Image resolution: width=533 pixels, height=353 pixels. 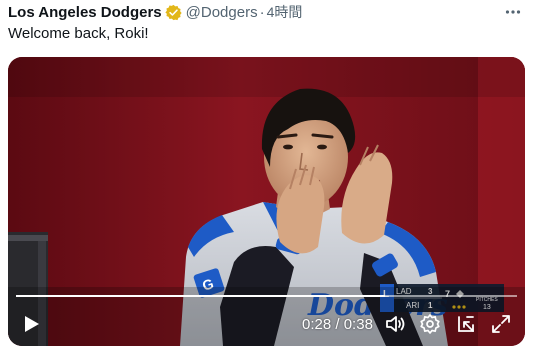 I want to click on fullscreen-icon, so click(x=501, y=324).